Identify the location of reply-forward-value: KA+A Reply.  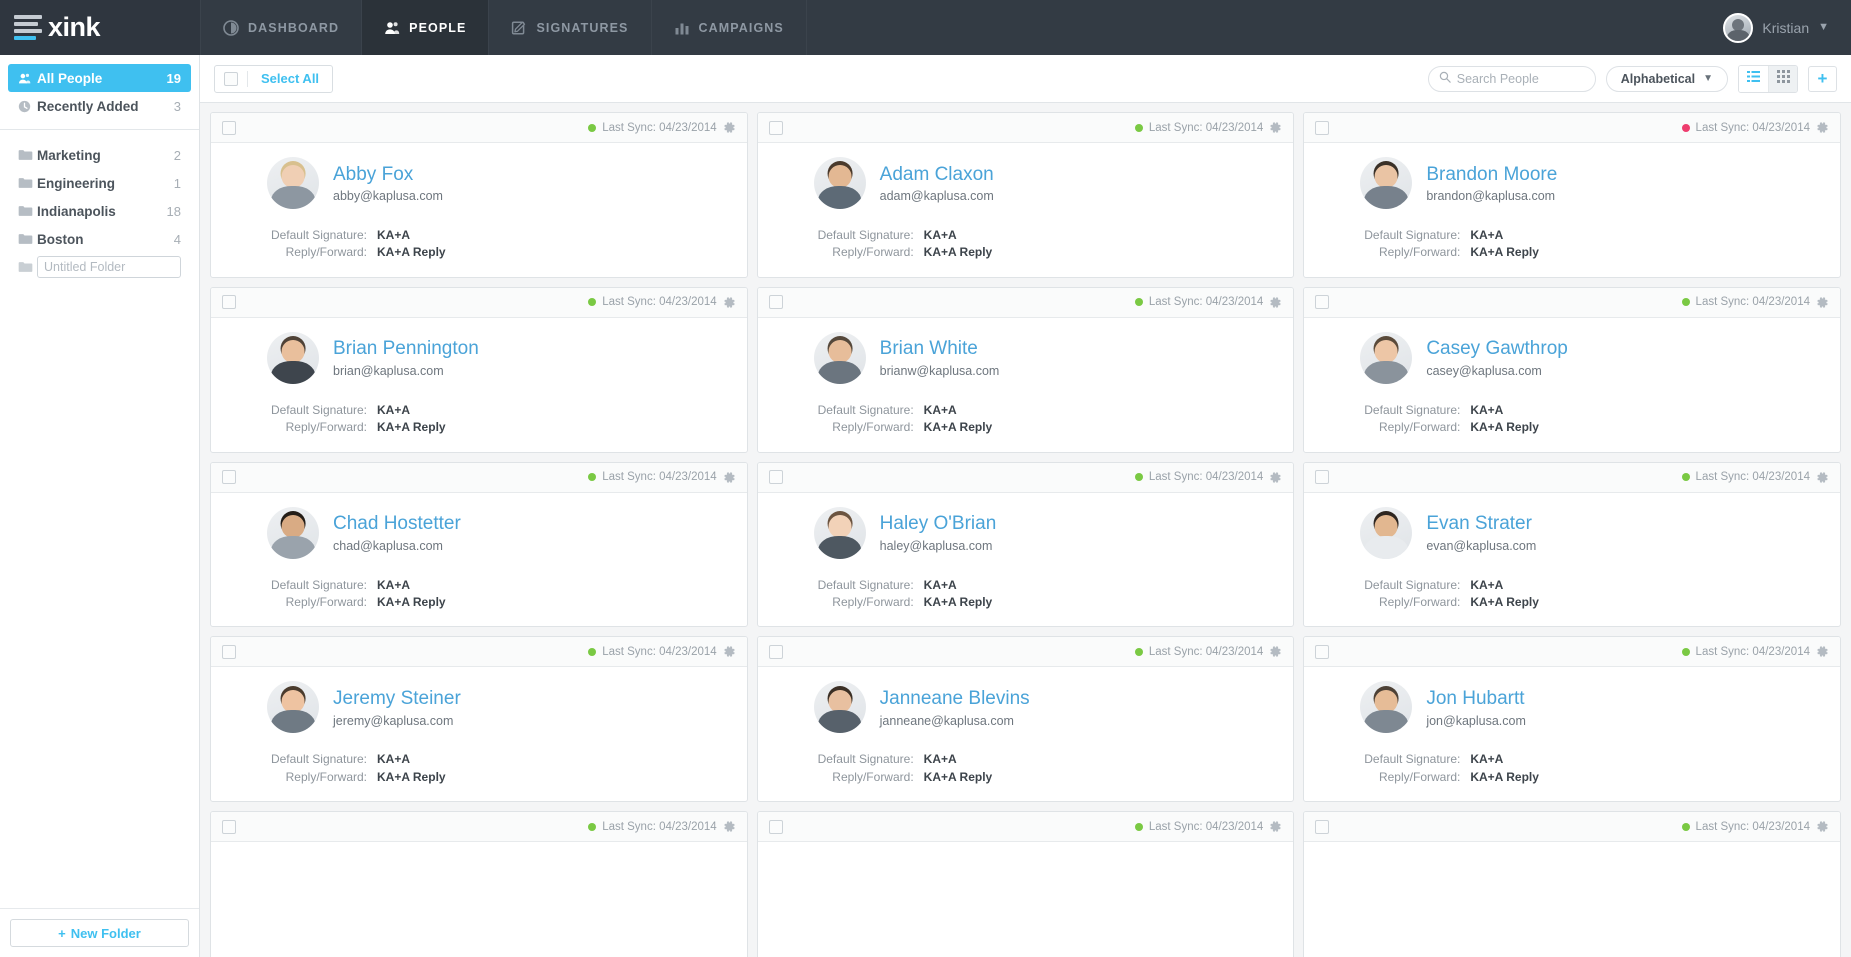
(1504, 427).